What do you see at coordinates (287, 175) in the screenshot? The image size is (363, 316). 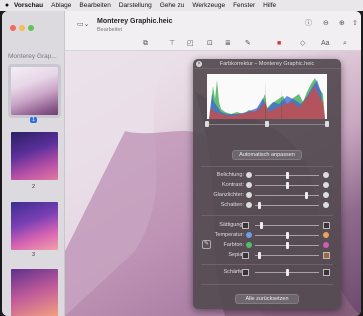 I see `exposure-slider-knob` at bounding box center [287, 175].